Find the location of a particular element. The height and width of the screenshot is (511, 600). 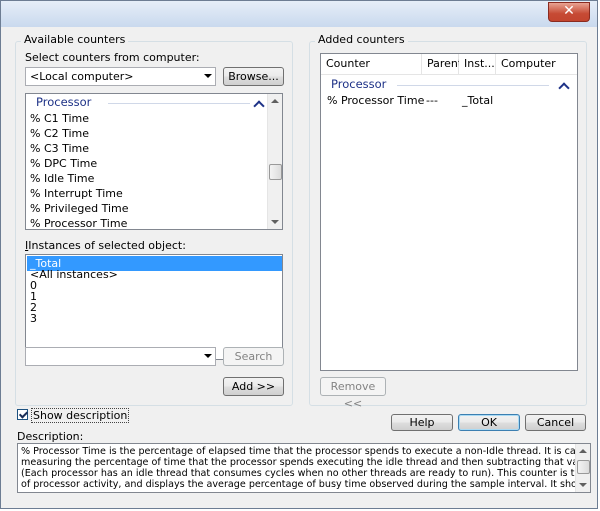

description-scrollbar is located at coordinates (582, 468).